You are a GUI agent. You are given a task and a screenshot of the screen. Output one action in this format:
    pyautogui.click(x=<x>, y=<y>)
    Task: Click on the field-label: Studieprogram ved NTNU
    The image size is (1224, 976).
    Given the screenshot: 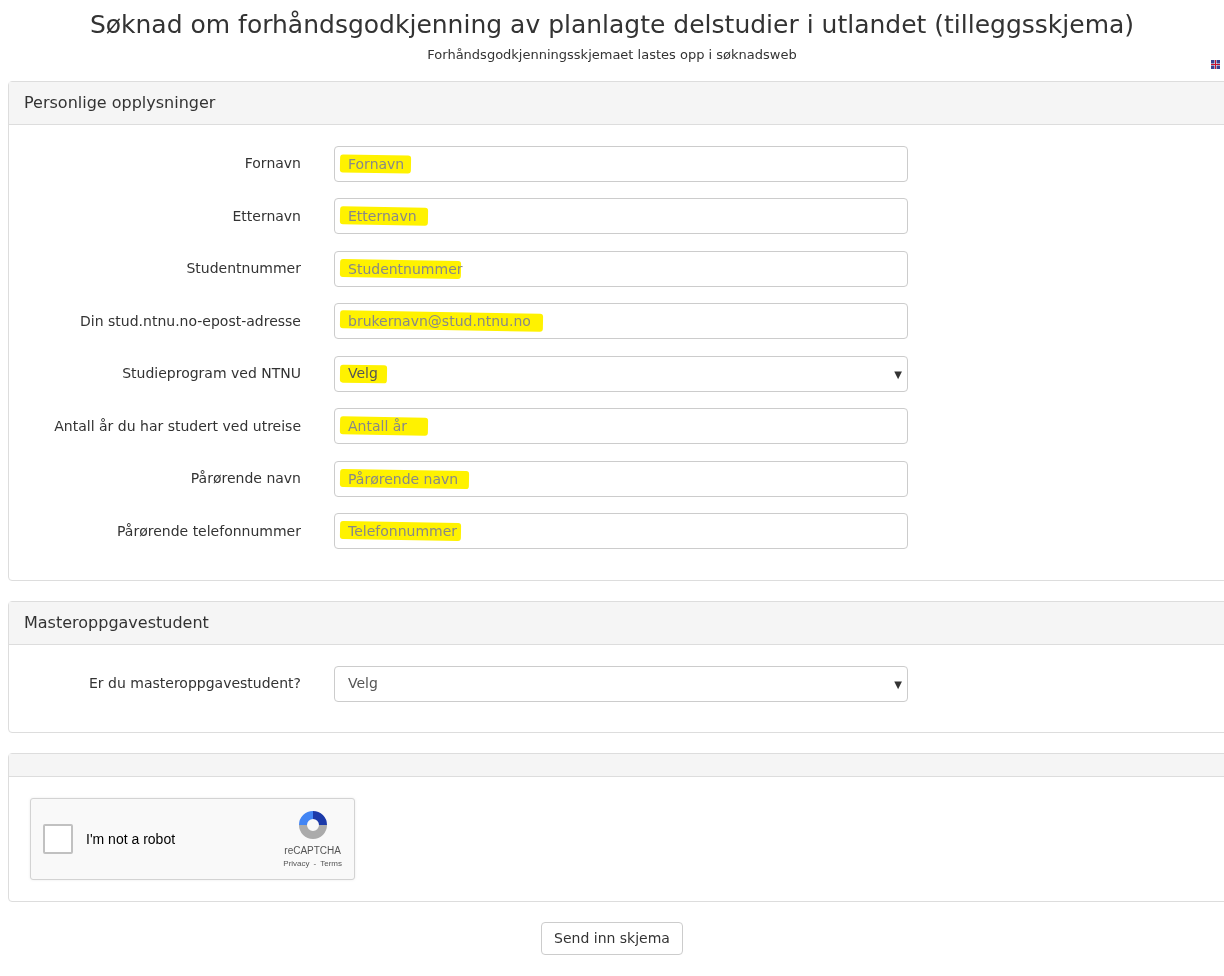 What is the action you would take?
    pyautogui.click(x=211, y=373)
    